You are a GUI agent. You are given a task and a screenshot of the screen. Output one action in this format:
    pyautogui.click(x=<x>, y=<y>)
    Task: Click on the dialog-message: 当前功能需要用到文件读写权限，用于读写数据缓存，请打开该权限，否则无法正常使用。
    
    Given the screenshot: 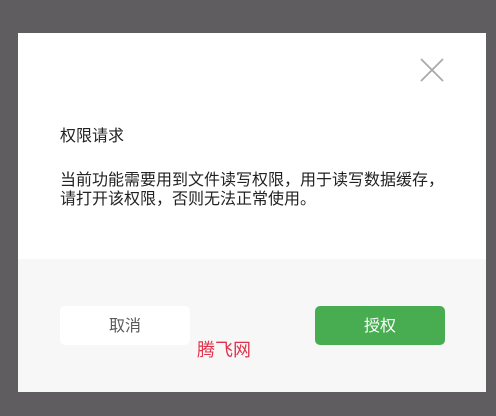 What is the action you would take?
    pyautogui.click(x=252, y=189)
    